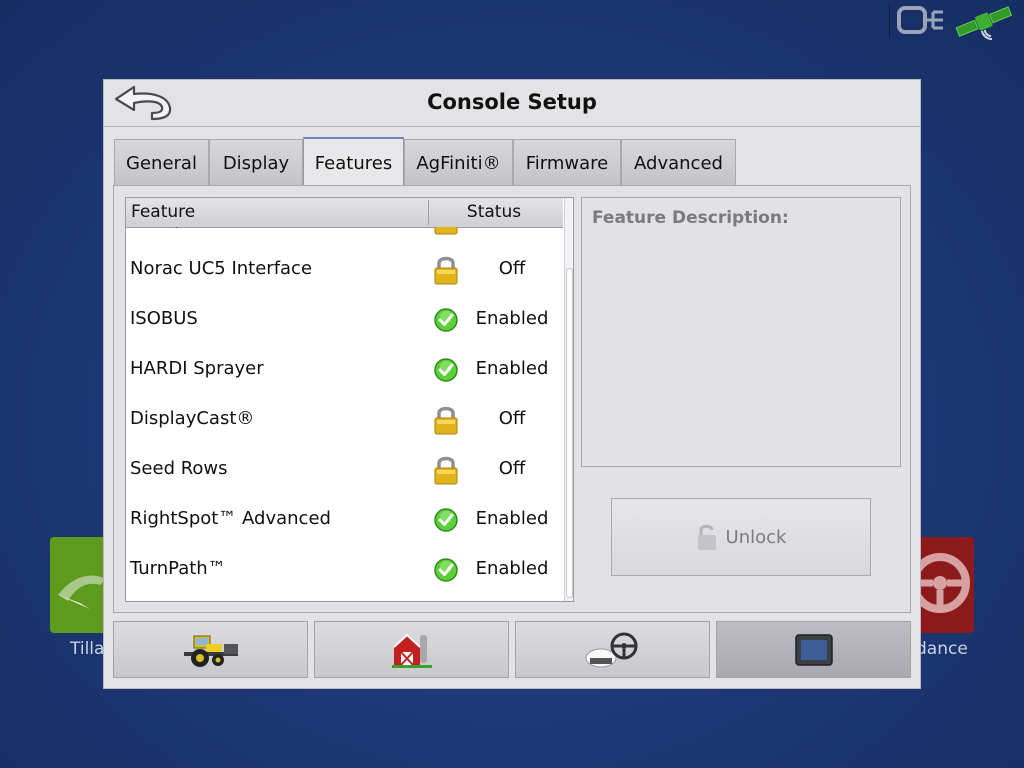 The image size is (1024, 768). Describe the element at coordinates (984, 24) in the screenshot. I see `gps-satellite-icon` at that location.